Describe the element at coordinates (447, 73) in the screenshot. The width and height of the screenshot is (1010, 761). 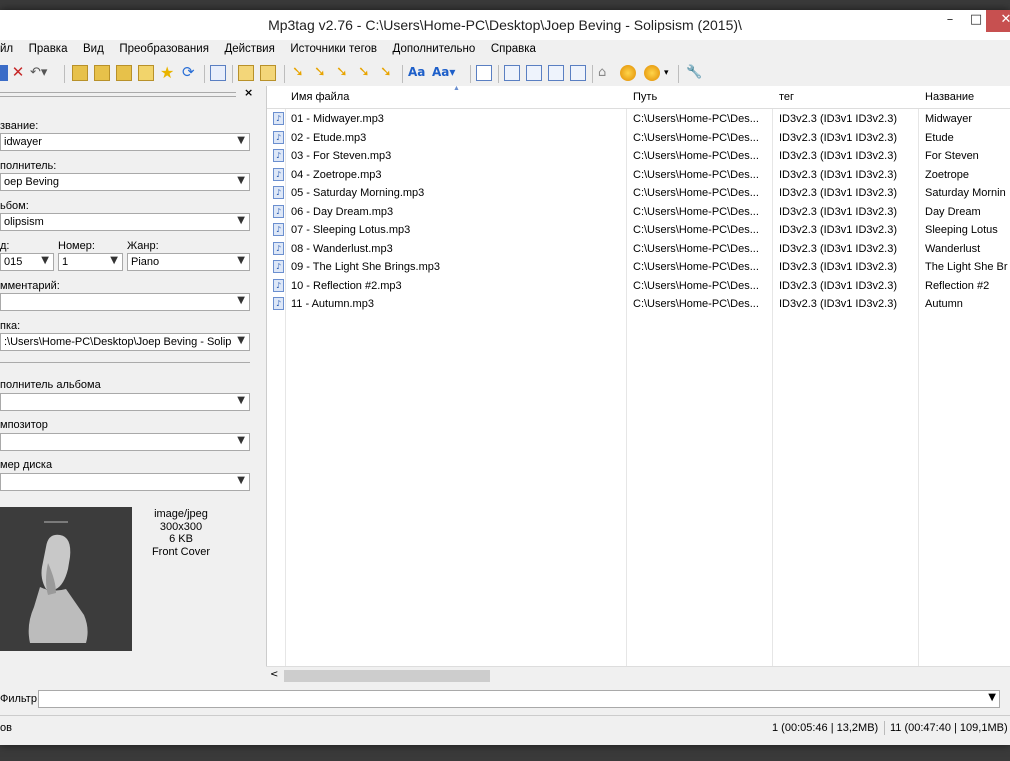
I see `font-icon: Aa▾` at that location.